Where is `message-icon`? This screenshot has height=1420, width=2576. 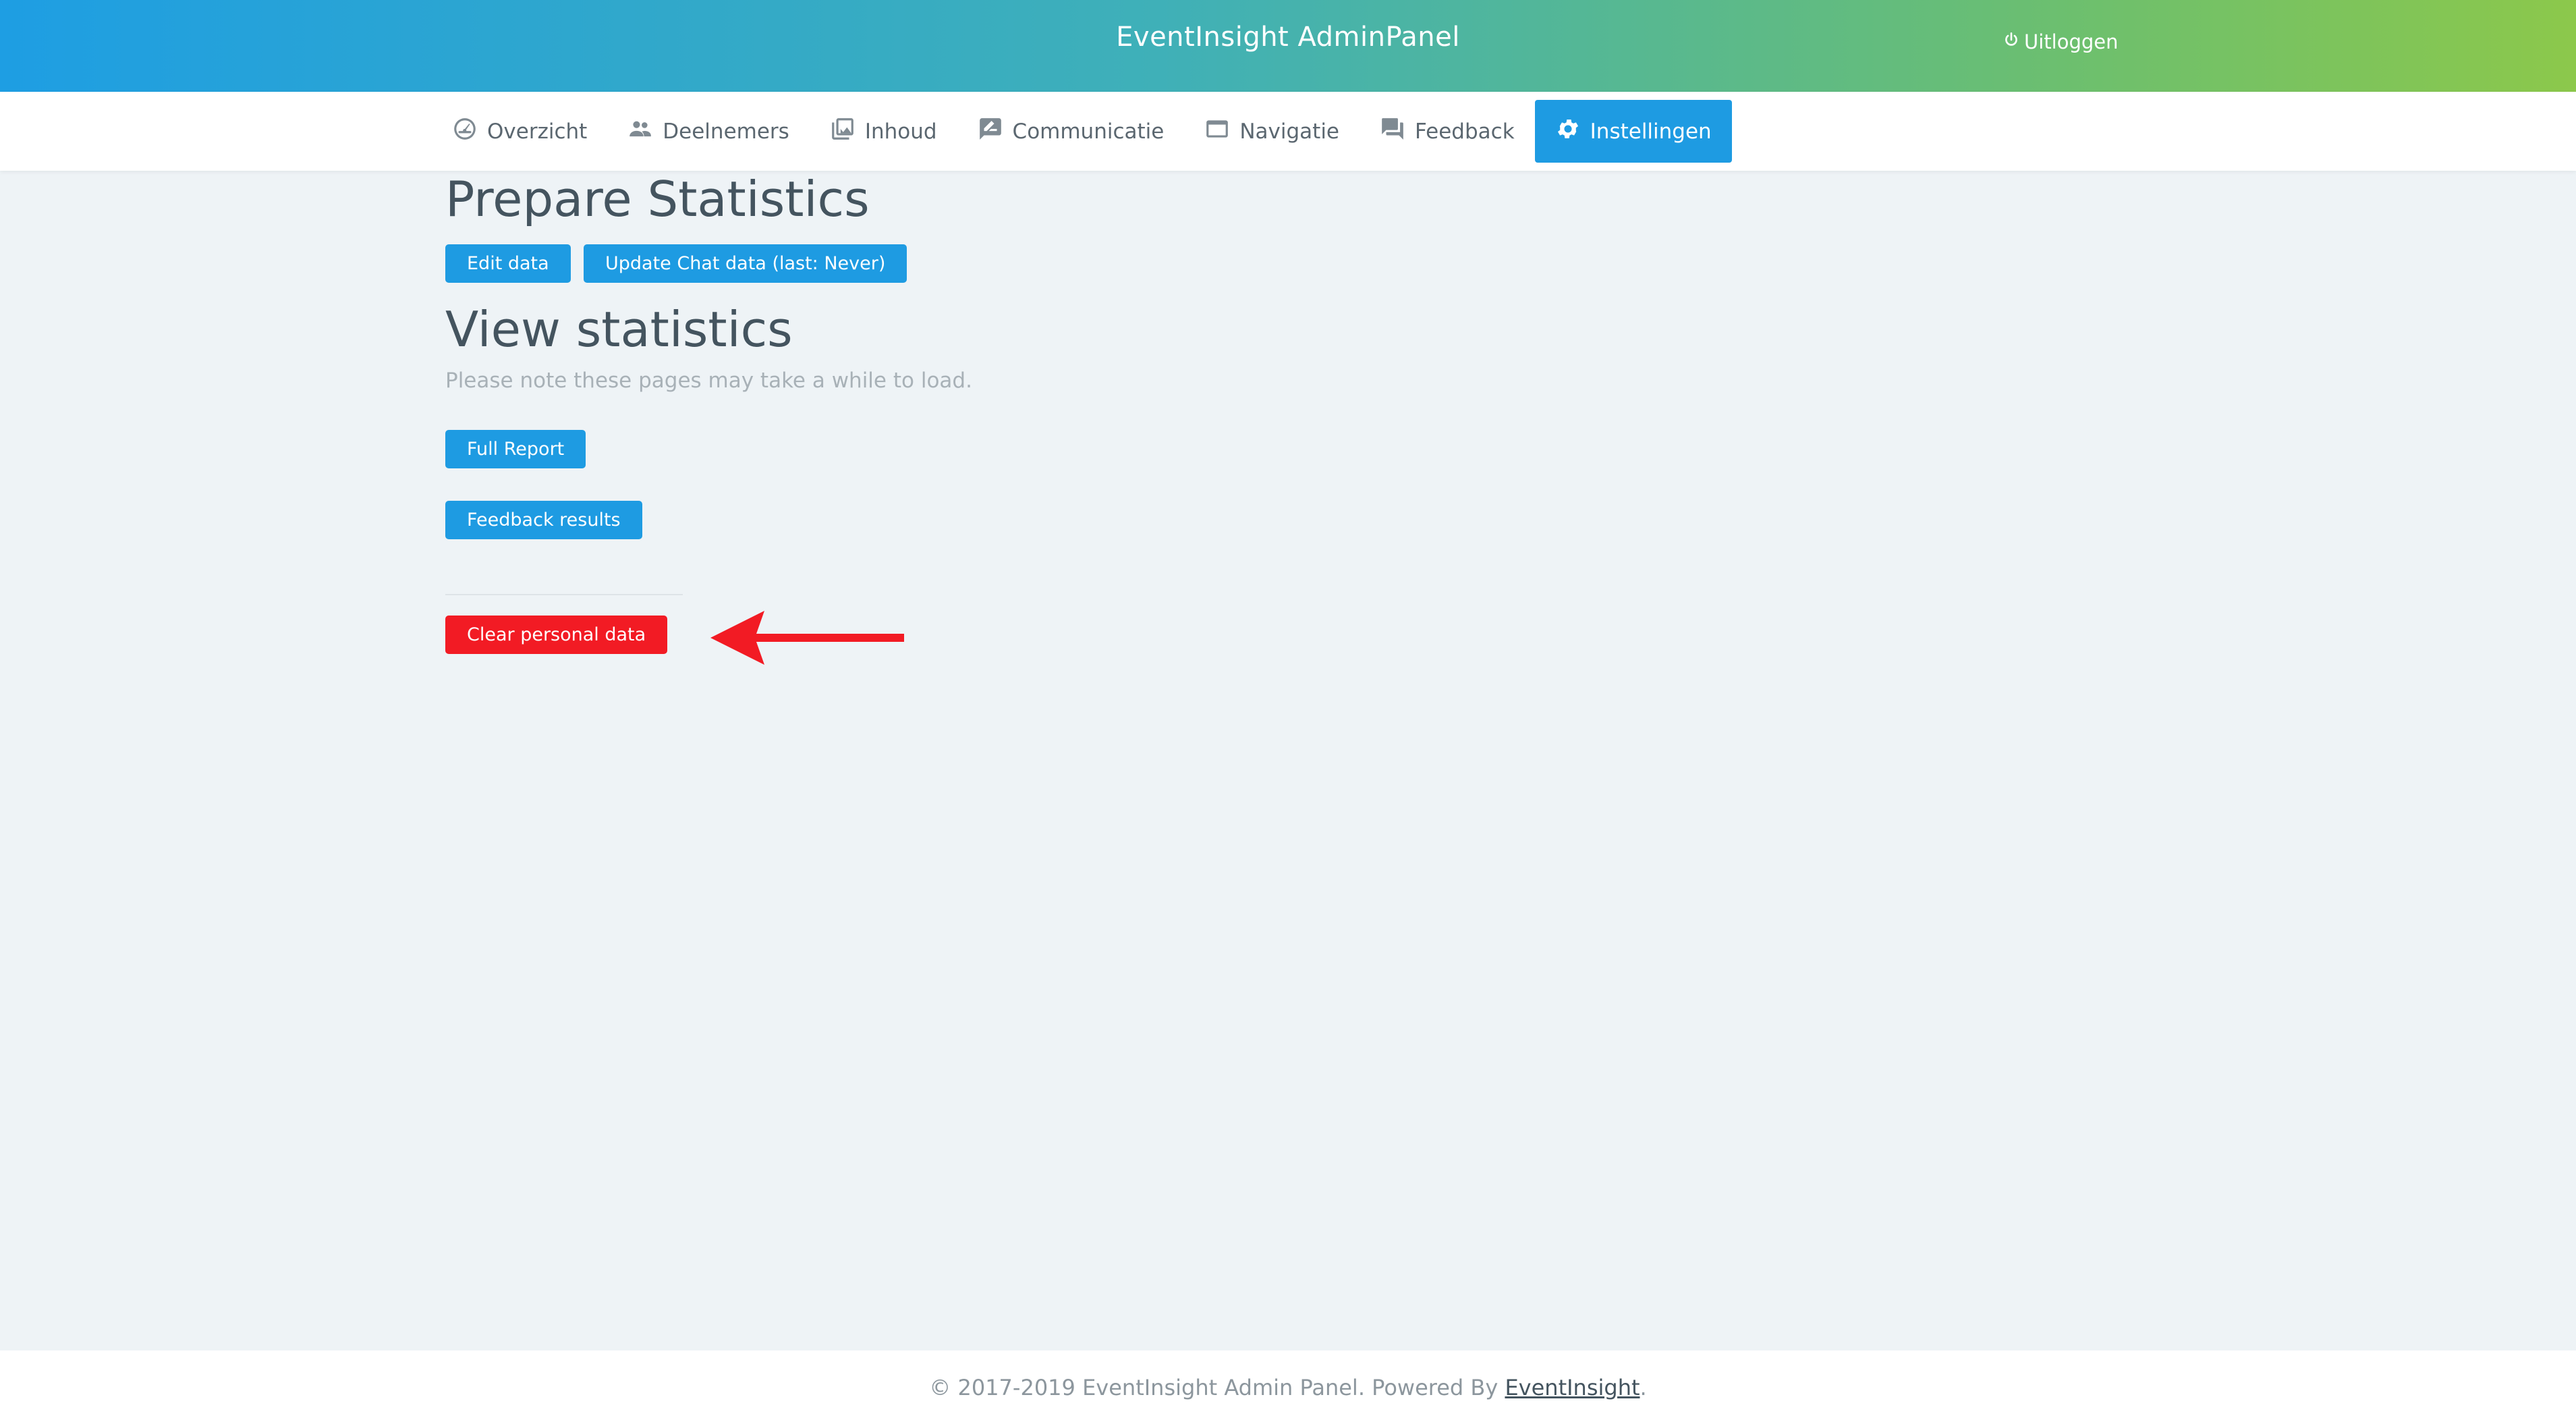
message-icon is located at coordinates (990, 131).